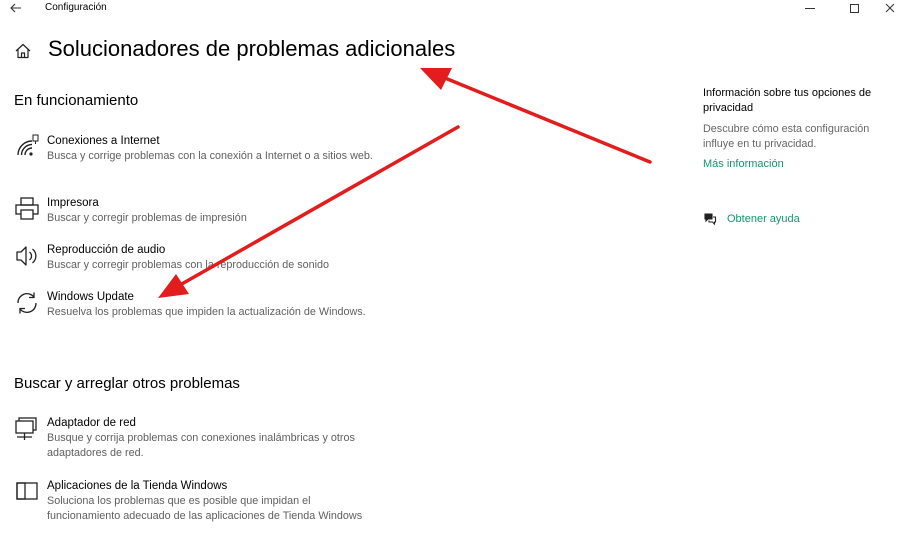 The image size is (900, 544). What do you see at coordinates (27, 256) in the screenshot?
I see `speaker-icon` at bounding box center [27, 256].